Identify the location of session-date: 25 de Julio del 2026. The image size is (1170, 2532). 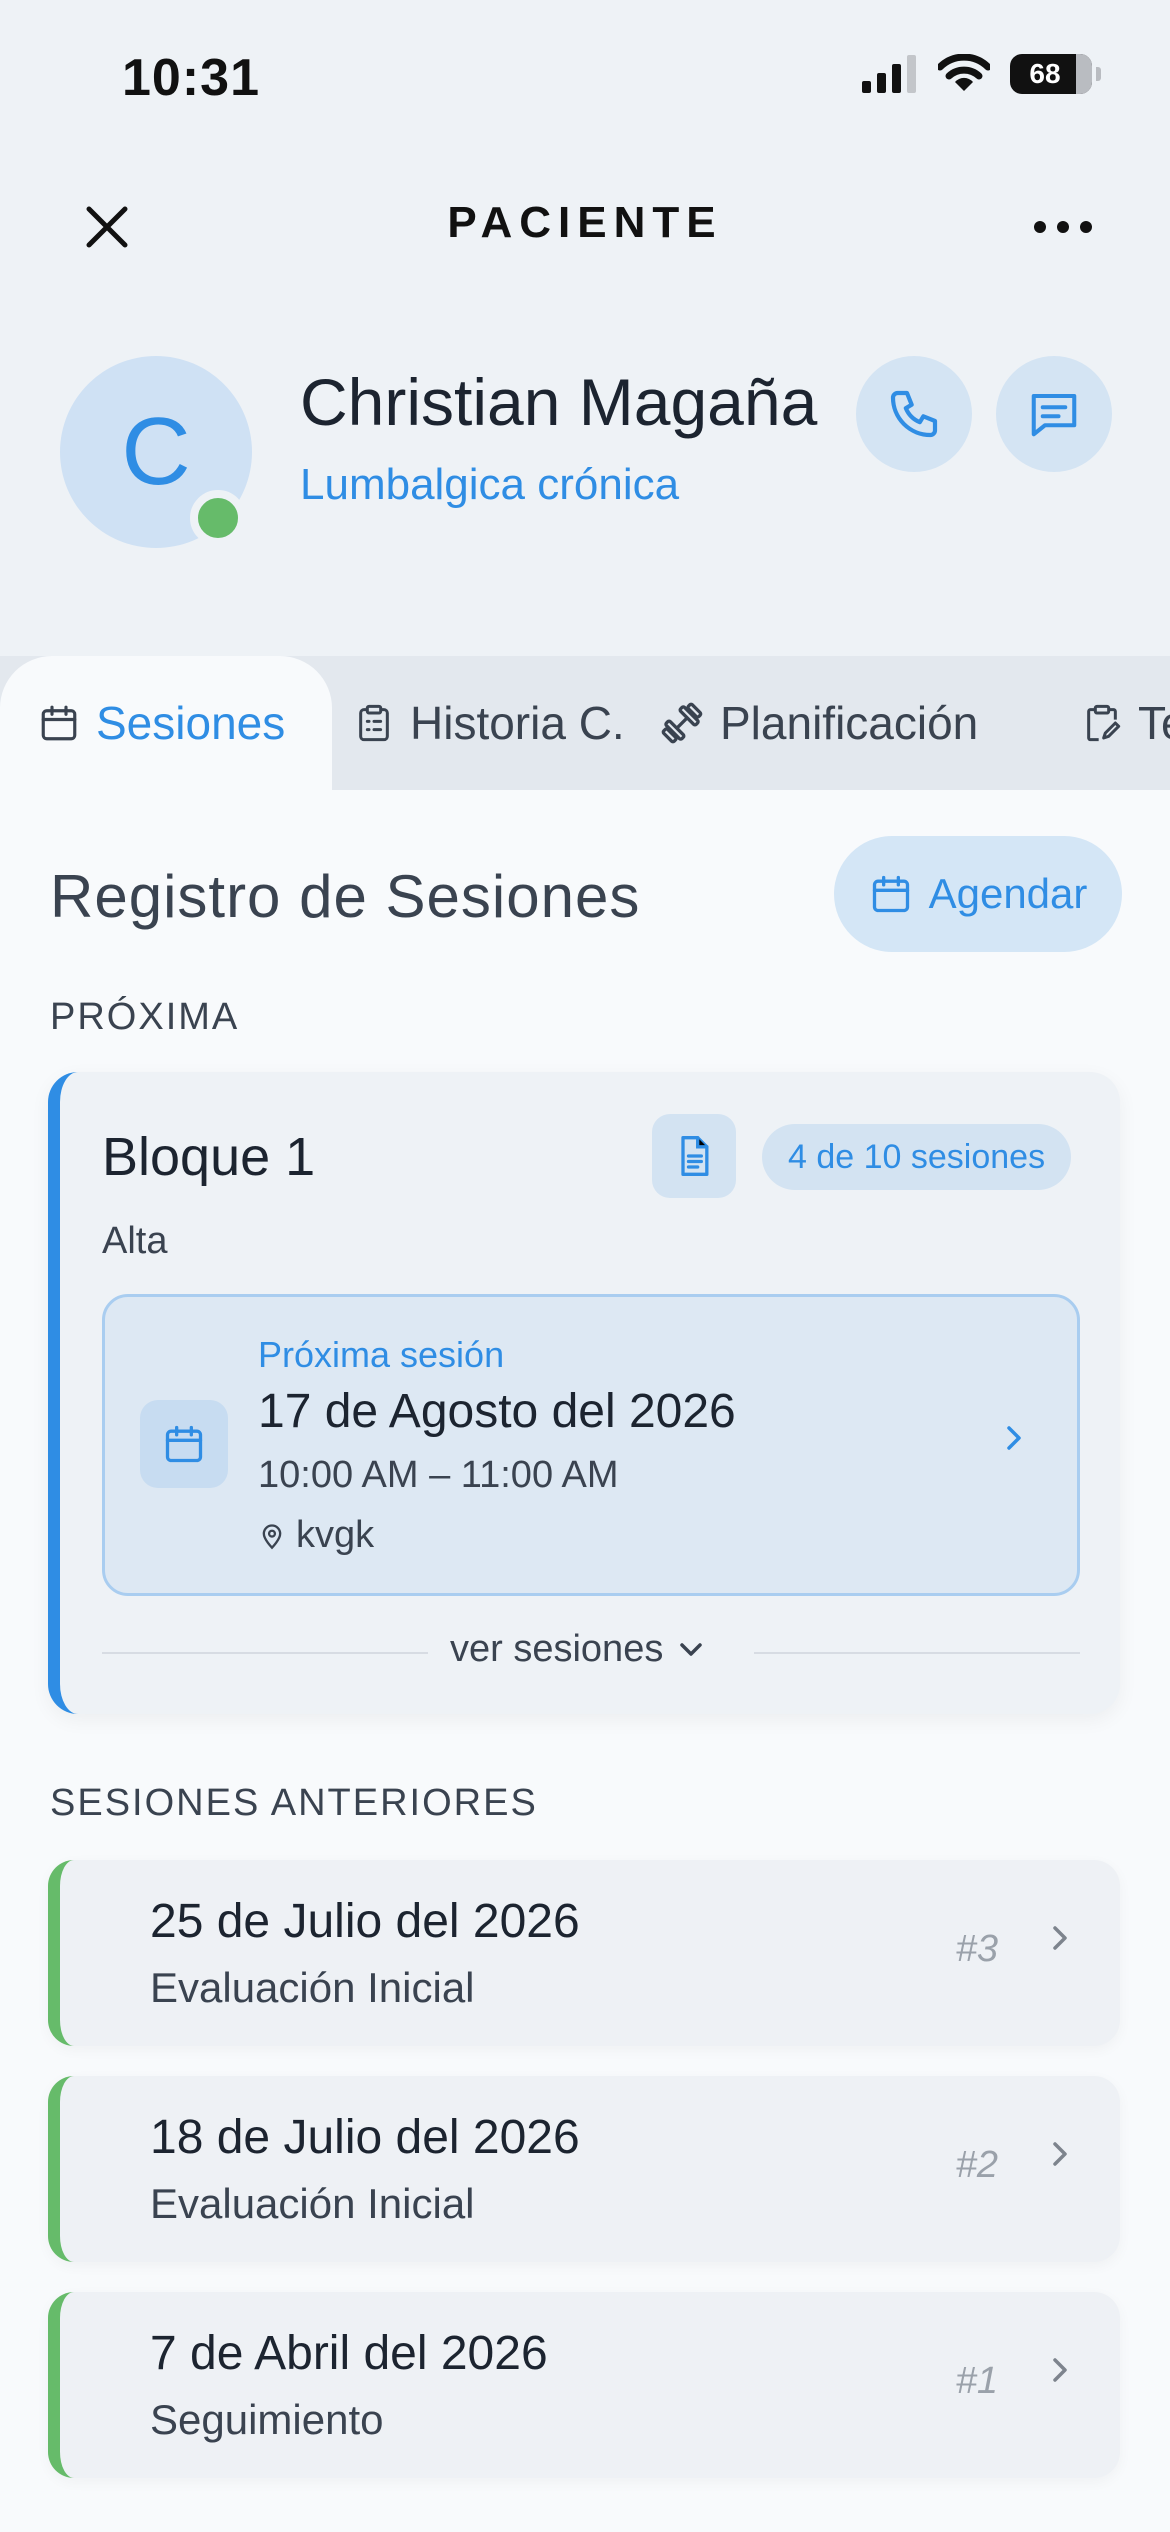
(365, 1921).